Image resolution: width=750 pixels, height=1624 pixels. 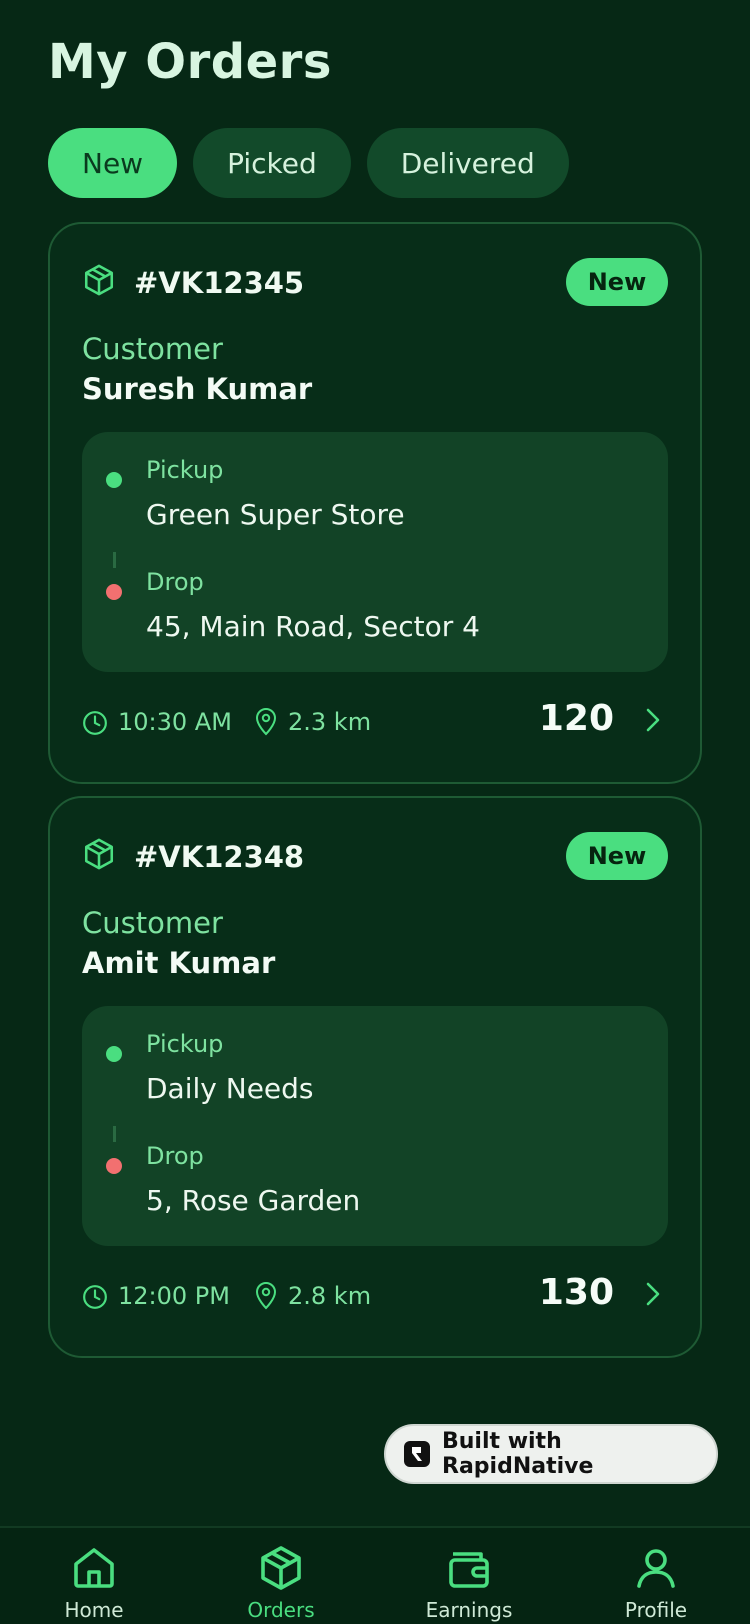 I want to click on order-header: #VK12345 New, so click(x=375, y=285).